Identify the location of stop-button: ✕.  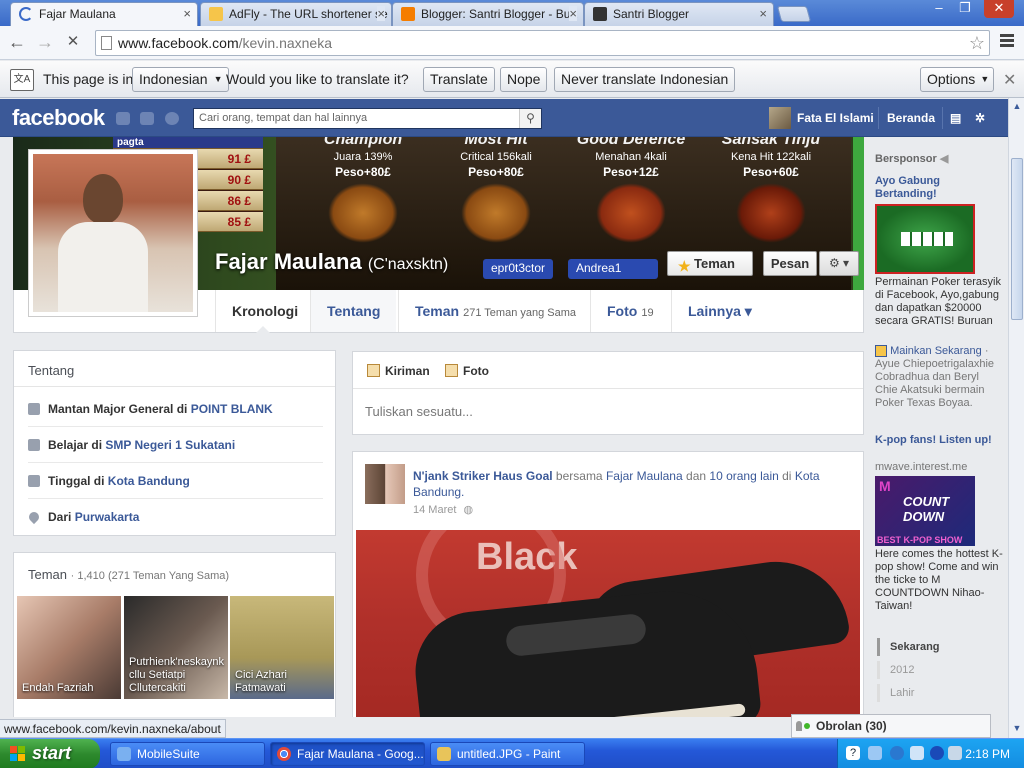
(73, 43).